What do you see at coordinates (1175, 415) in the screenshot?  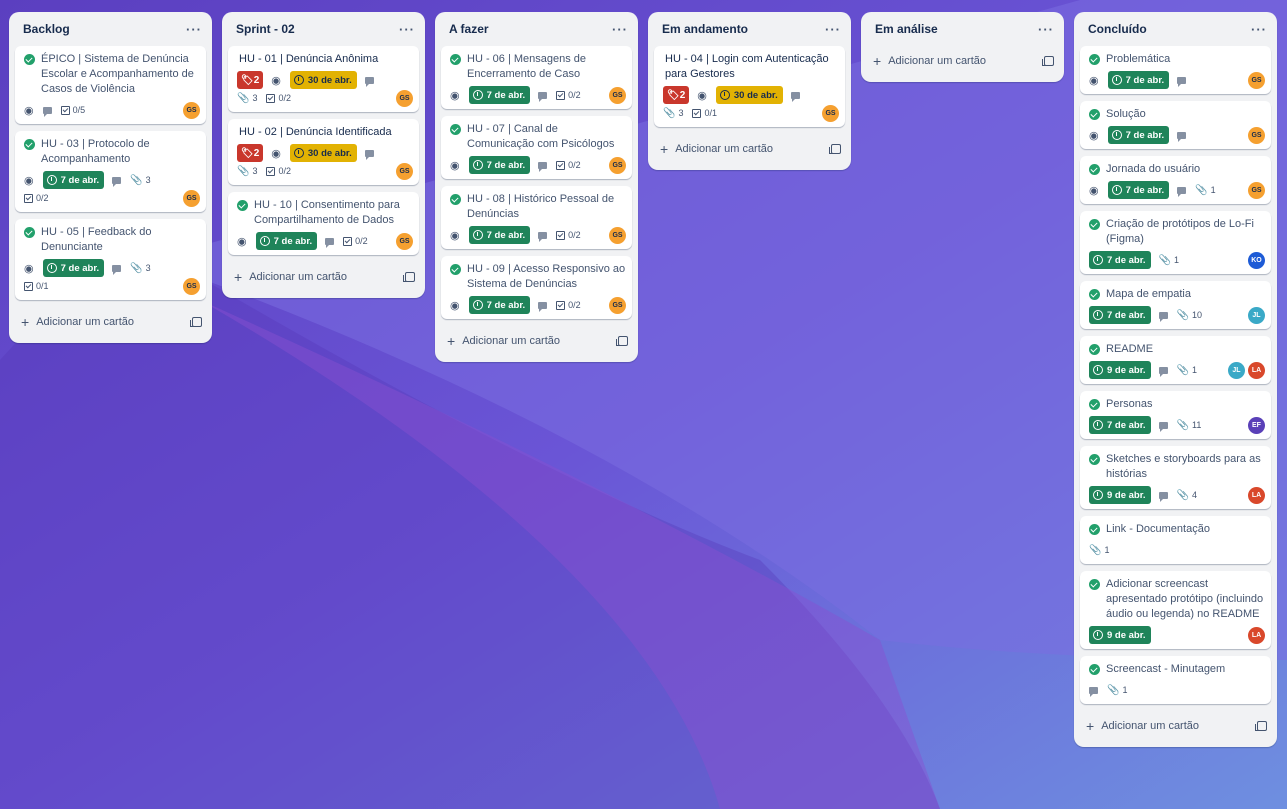 I see `card: Personas 7 de abr. 📎 11 EF` at bounding box center [1175, 415].